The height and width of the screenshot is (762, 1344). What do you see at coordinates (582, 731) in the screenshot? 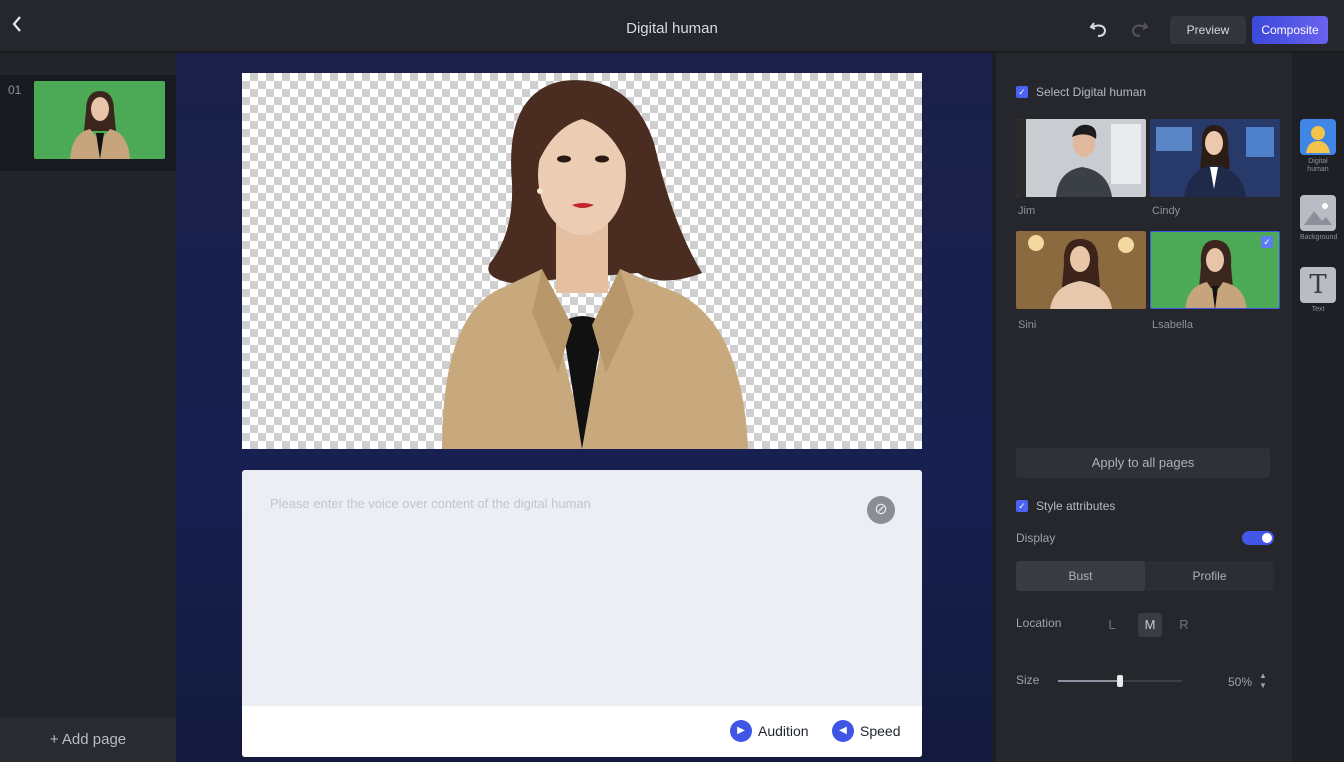
I see `voiceover-toolbar: ▶ Audition ◀ Speed` at bounding box center [582, 731].